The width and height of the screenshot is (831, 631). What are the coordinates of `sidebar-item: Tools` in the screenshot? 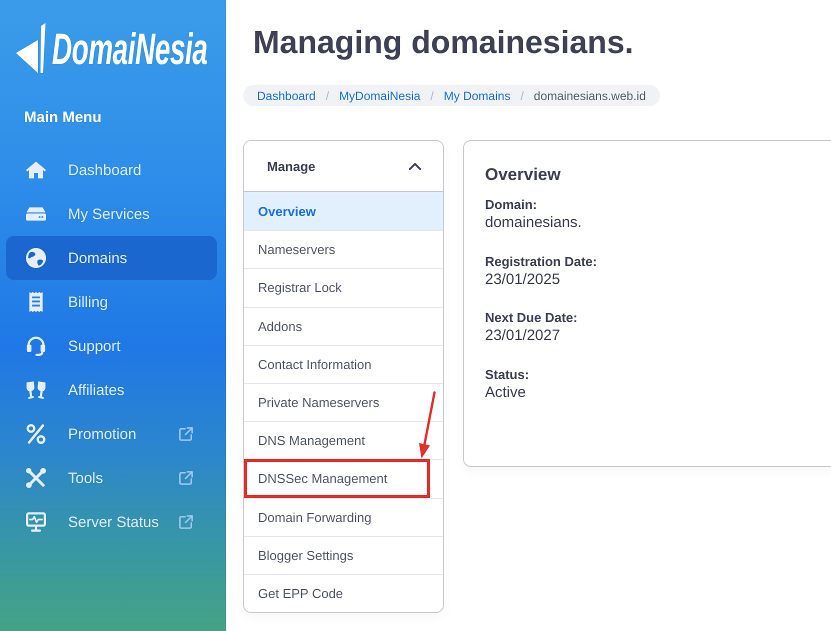 It's located at (111, 478).